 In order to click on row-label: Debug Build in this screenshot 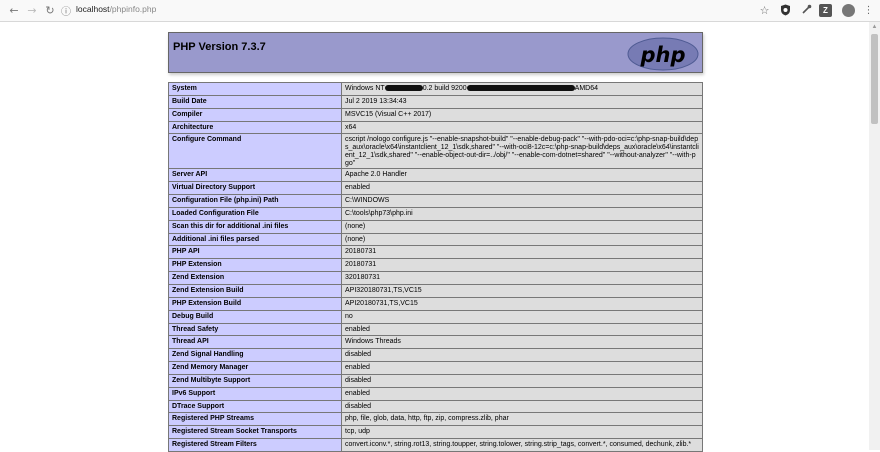, I will do `click(255, 316)`.